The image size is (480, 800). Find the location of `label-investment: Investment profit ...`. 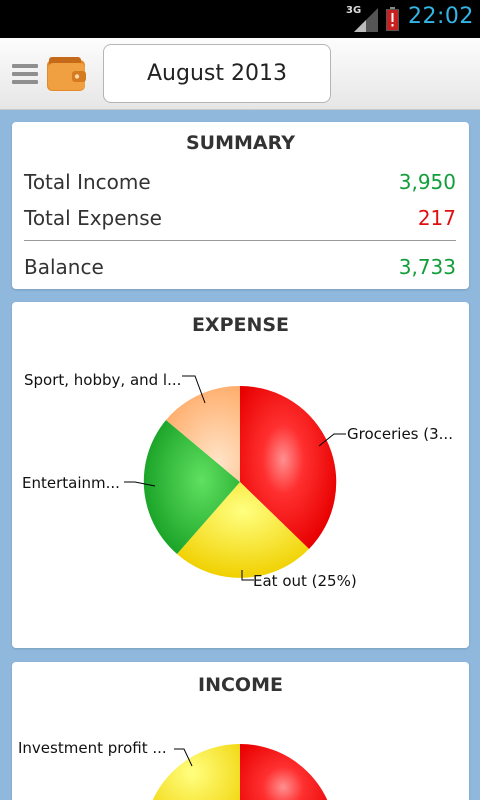

label-investment: Investment profit ... is located at coordinates (92, 748).